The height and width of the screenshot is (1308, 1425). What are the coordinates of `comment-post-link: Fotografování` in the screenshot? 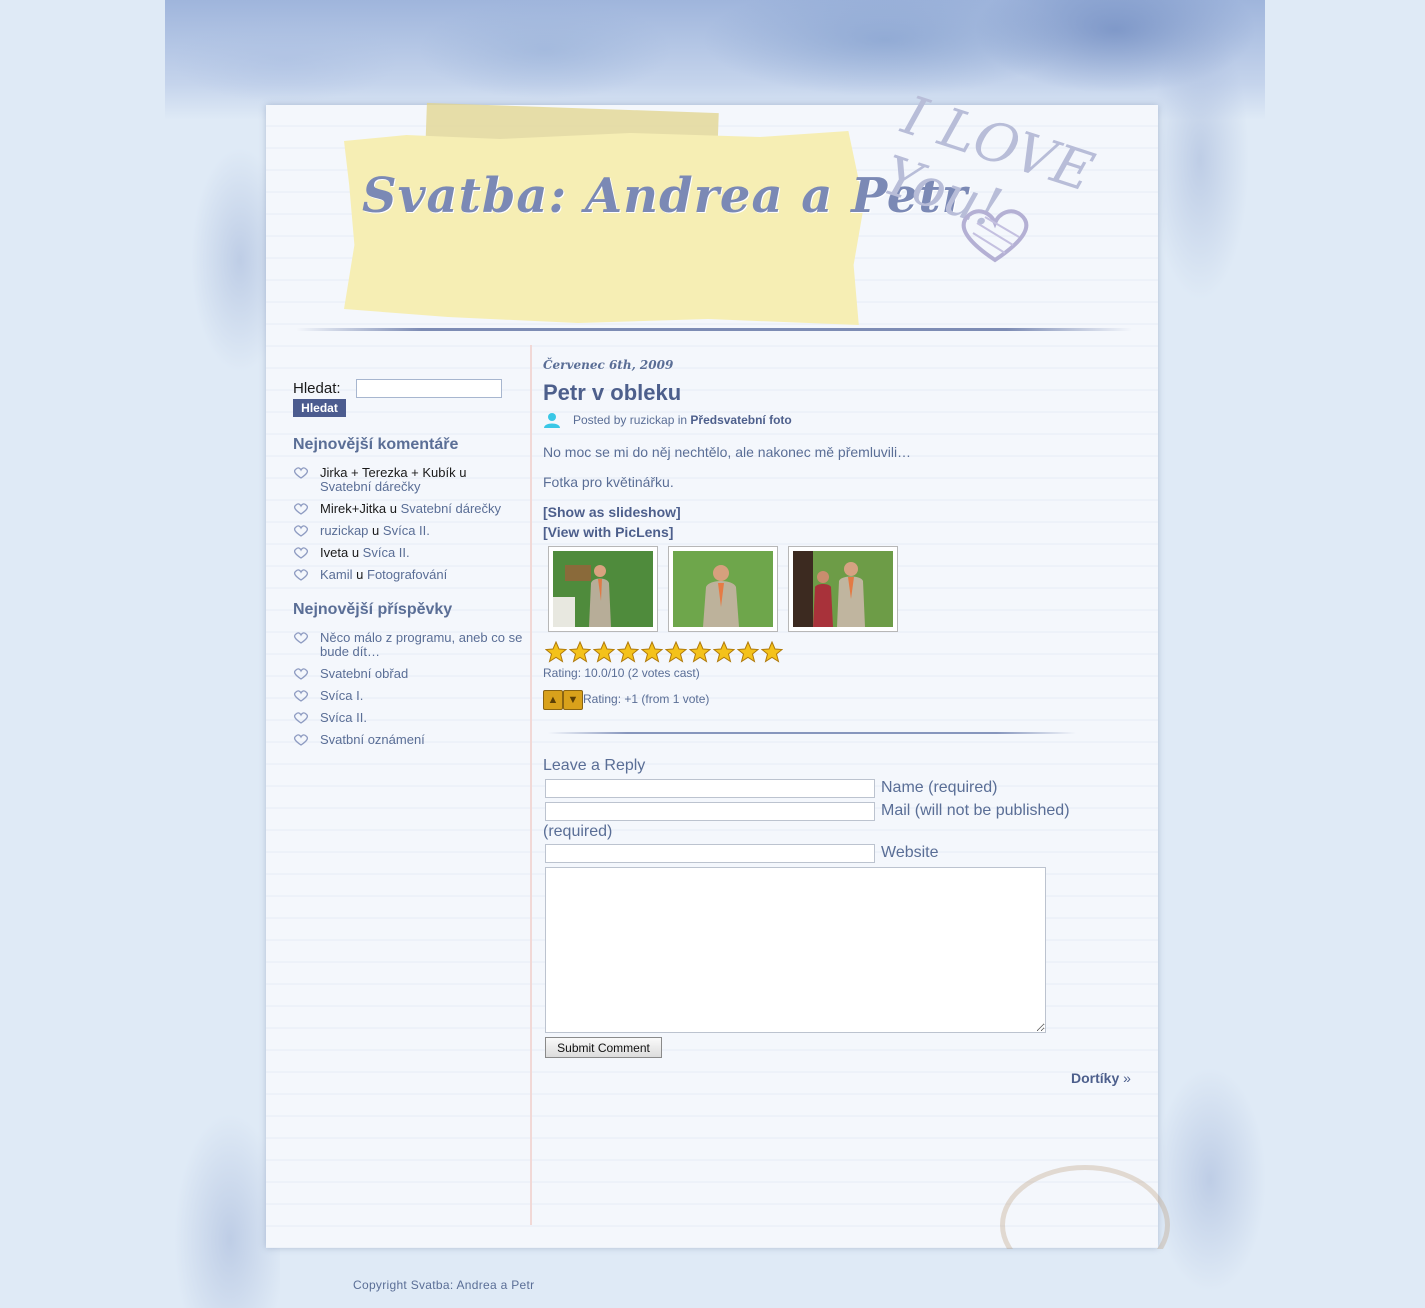 It's located at (407, 574).